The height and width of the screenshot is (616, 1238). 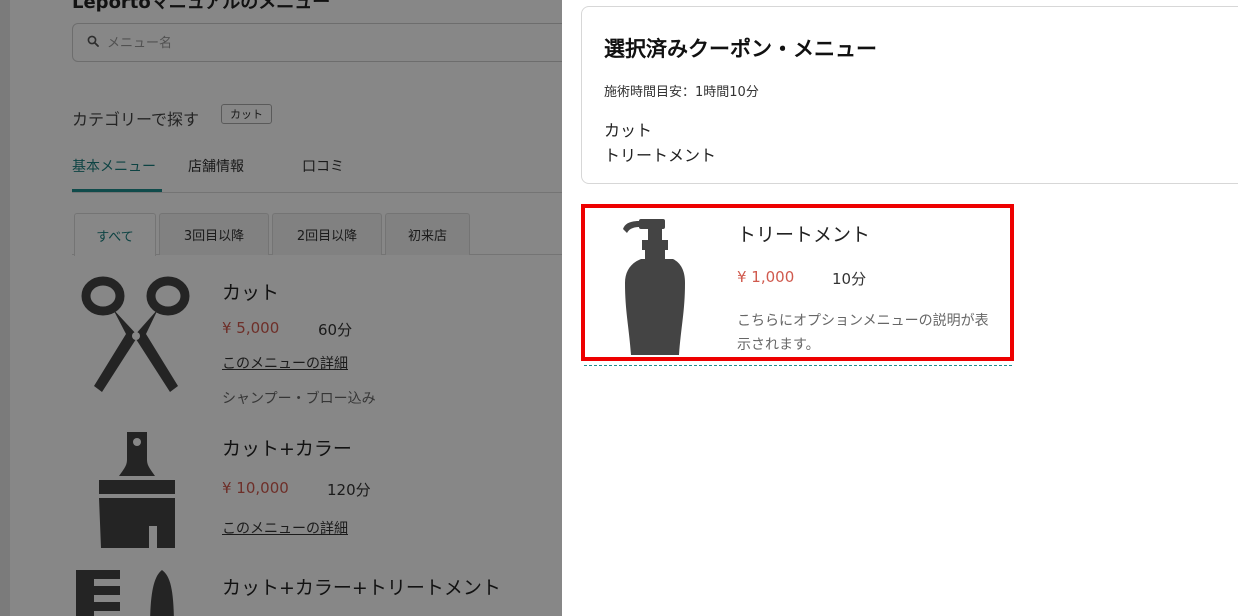 I want to click on option-card-divider, so click(x=798, y=365).